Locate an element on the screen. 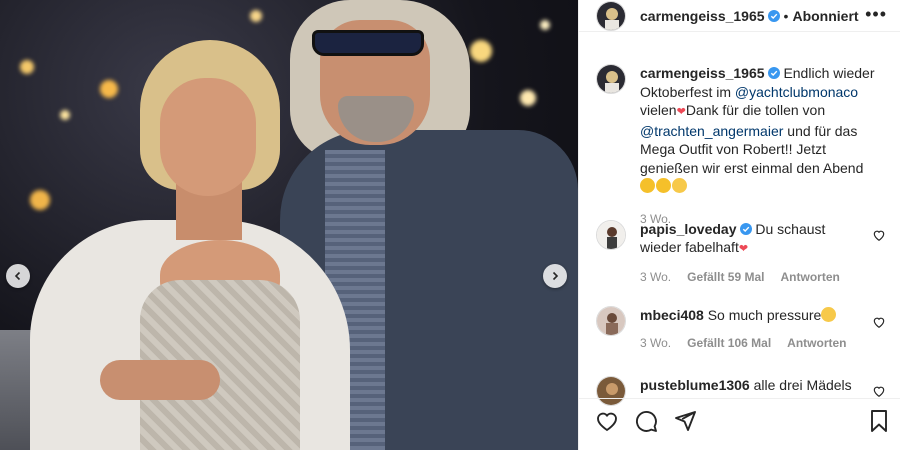  mention-yachtclubmonaco: @yachtclubmonaco is located at coordinates (796, 92).